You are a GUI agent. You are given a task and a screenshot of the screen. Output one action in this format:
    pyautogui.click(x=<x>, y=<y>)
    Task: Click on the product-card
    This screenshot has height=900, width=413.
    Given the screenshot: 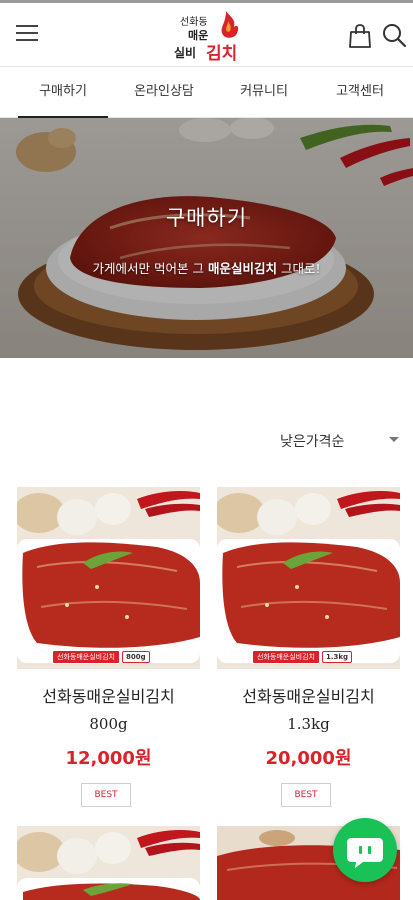 What is the action you would take?
    pyautogui.click(x=108, y=863)
    